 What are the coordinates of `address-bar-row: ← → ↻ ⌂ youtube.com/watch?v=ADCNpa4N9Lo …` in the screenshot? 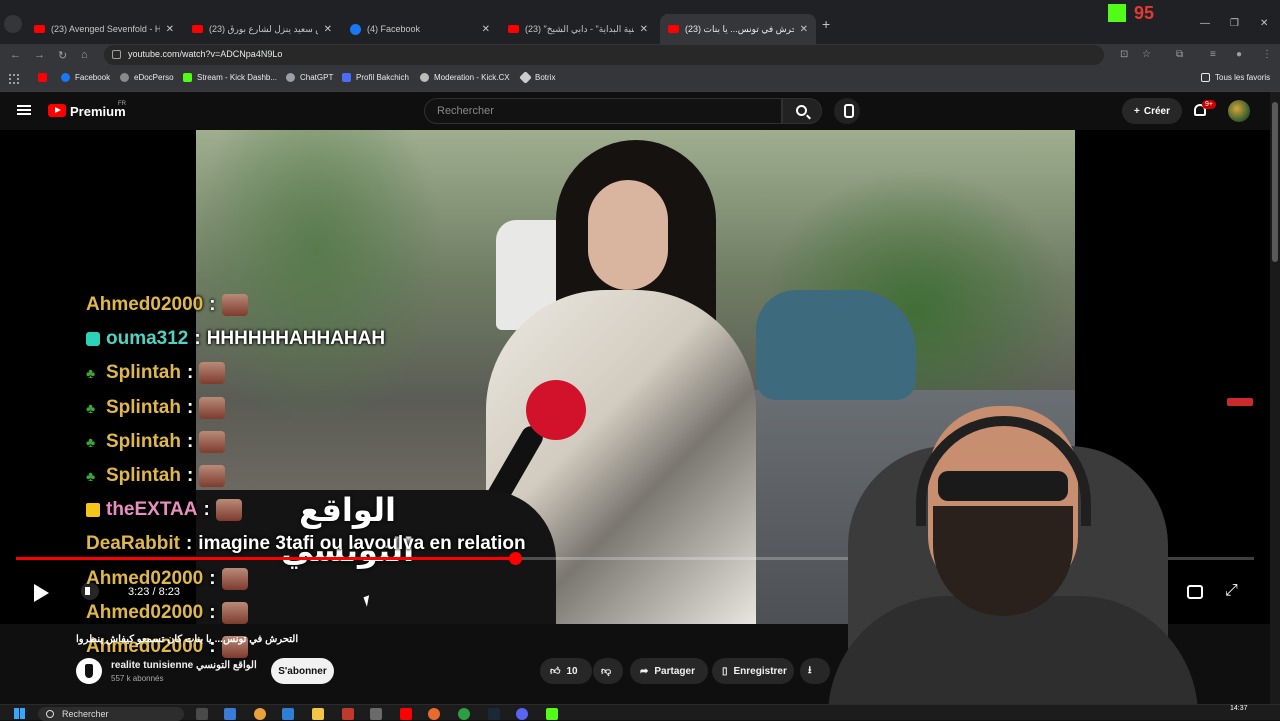 It's located at (640, 55).